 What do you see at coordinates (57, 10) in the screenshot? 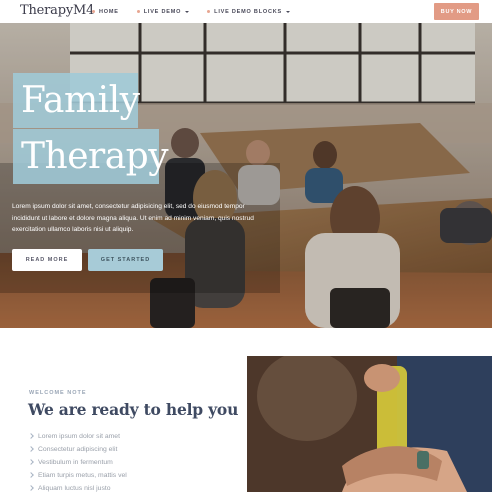
I see `site-logo: TherapyM4` at bounding box center [57, 10].